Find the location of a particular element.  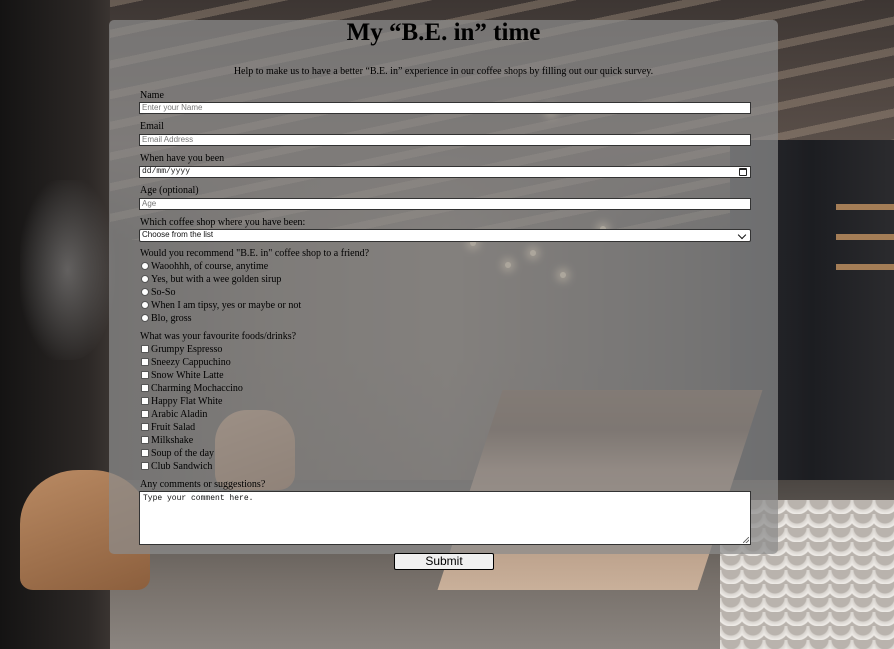

checkbox-option-label: Club Sandwich is located at coordinates (182, 466).